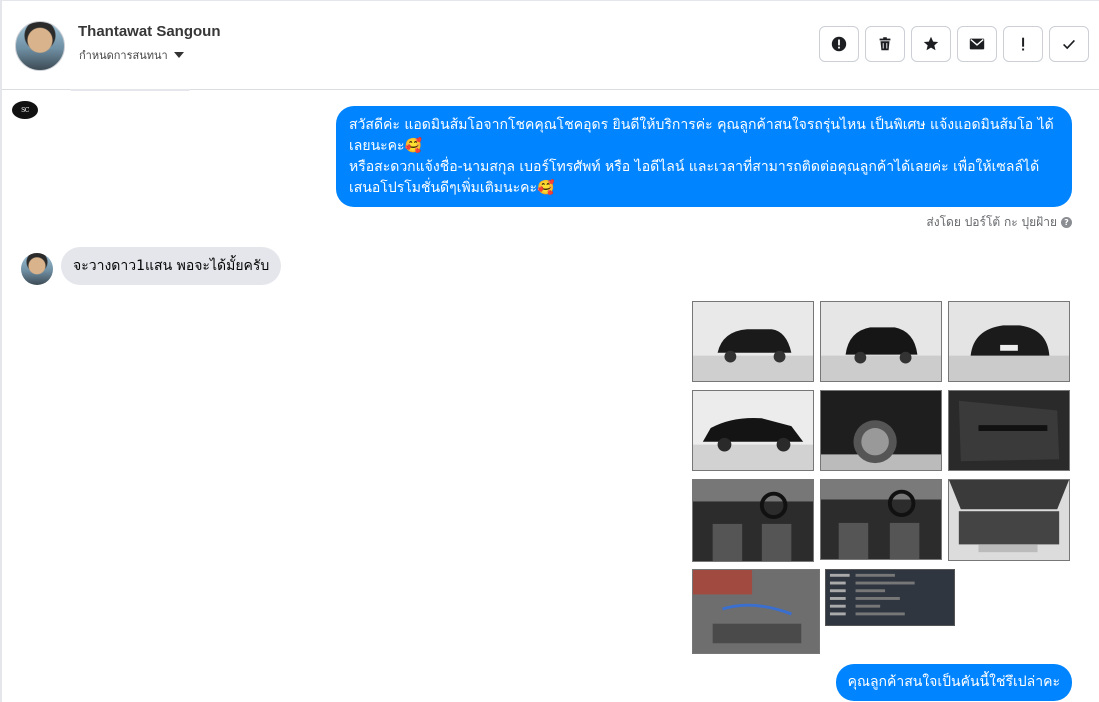  I want to click on contact-avatar, so click(40, 46).